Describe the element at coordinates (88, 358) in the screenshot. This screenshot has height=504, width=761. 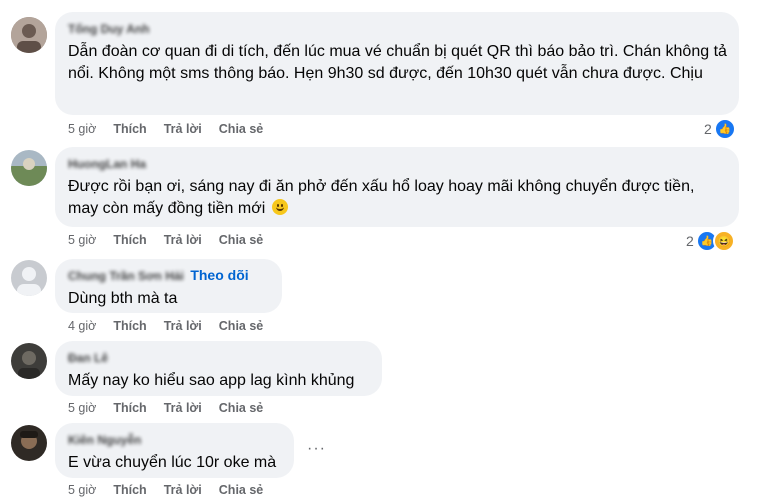
I see `comment-author: Đan Lê` at that location.